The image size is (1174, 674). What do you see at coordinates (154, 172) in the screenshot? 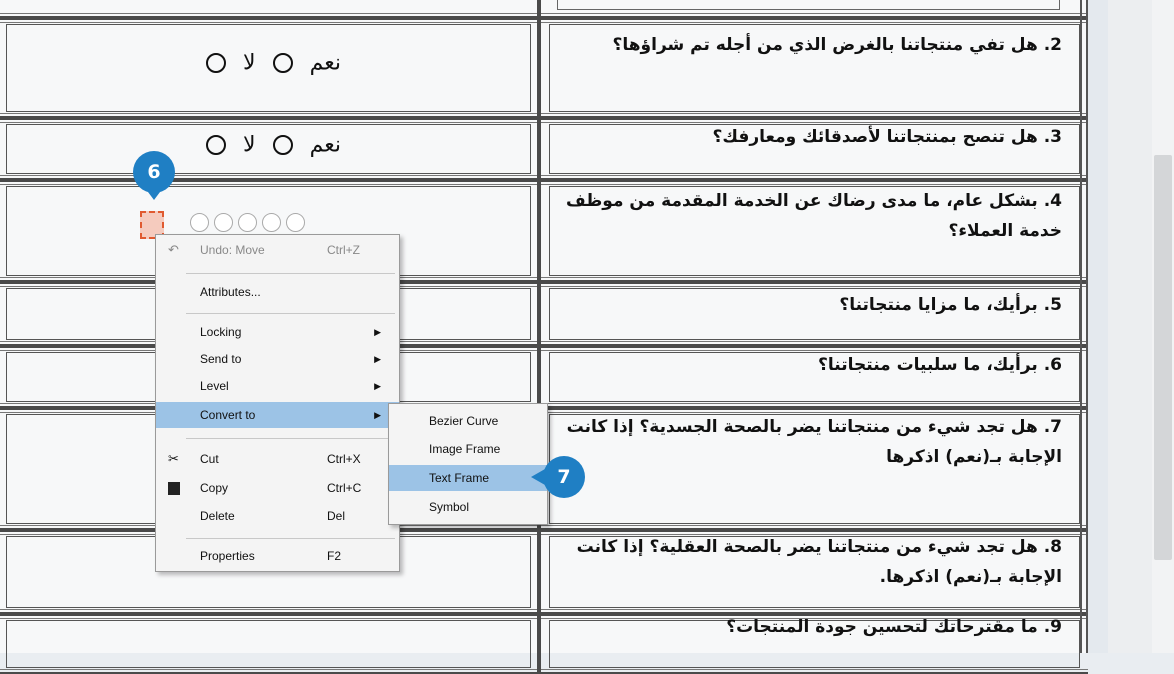
I see `step-6-badge: 6` at bounding box center [154, 172].